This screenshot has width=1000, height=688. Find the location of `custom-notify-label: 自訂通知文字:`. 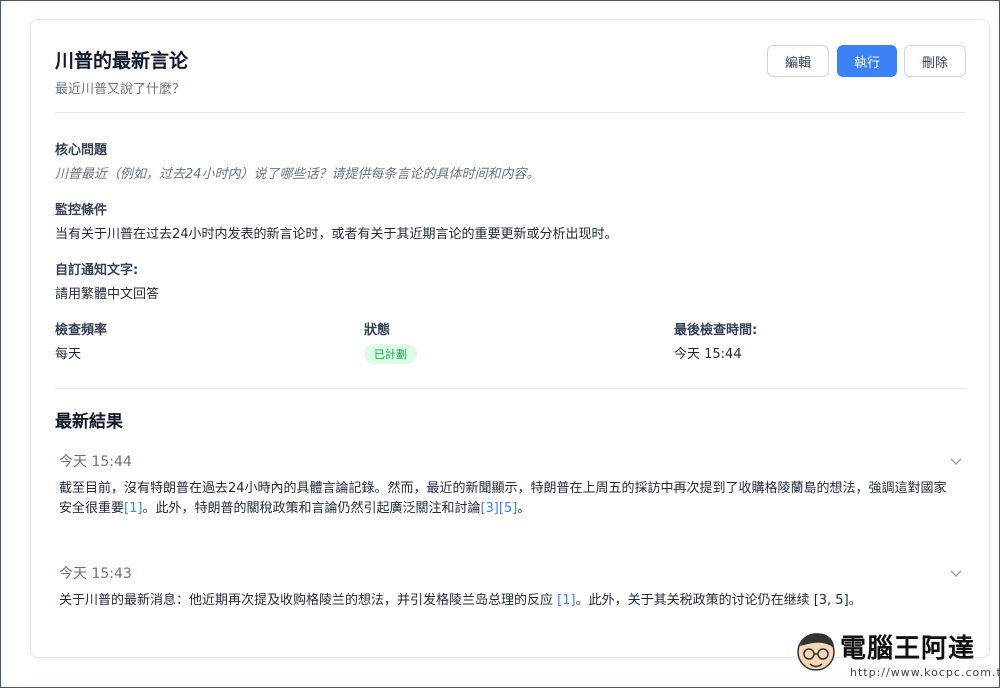

custom-notify-label: 自訂通知文字: is located at coordinates (97, 270).